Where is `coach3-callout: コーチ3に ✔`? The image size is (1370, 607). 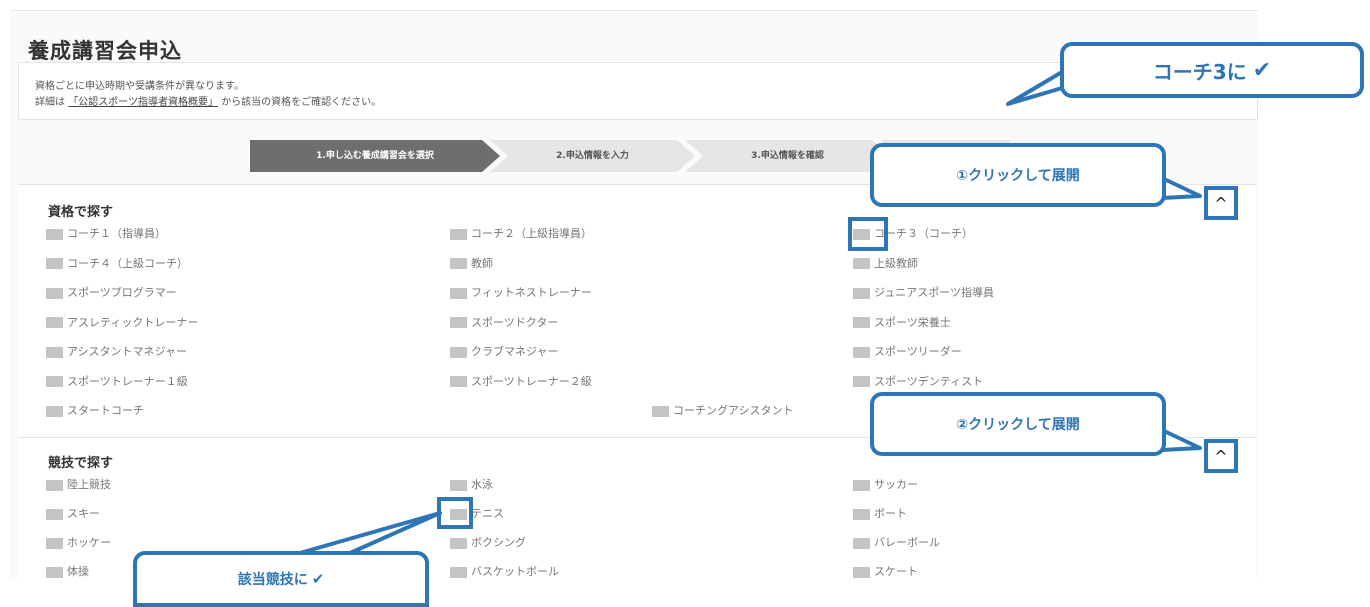
coach3-callout: コーチ3に ✔ is located at coordinates (1212, 70).